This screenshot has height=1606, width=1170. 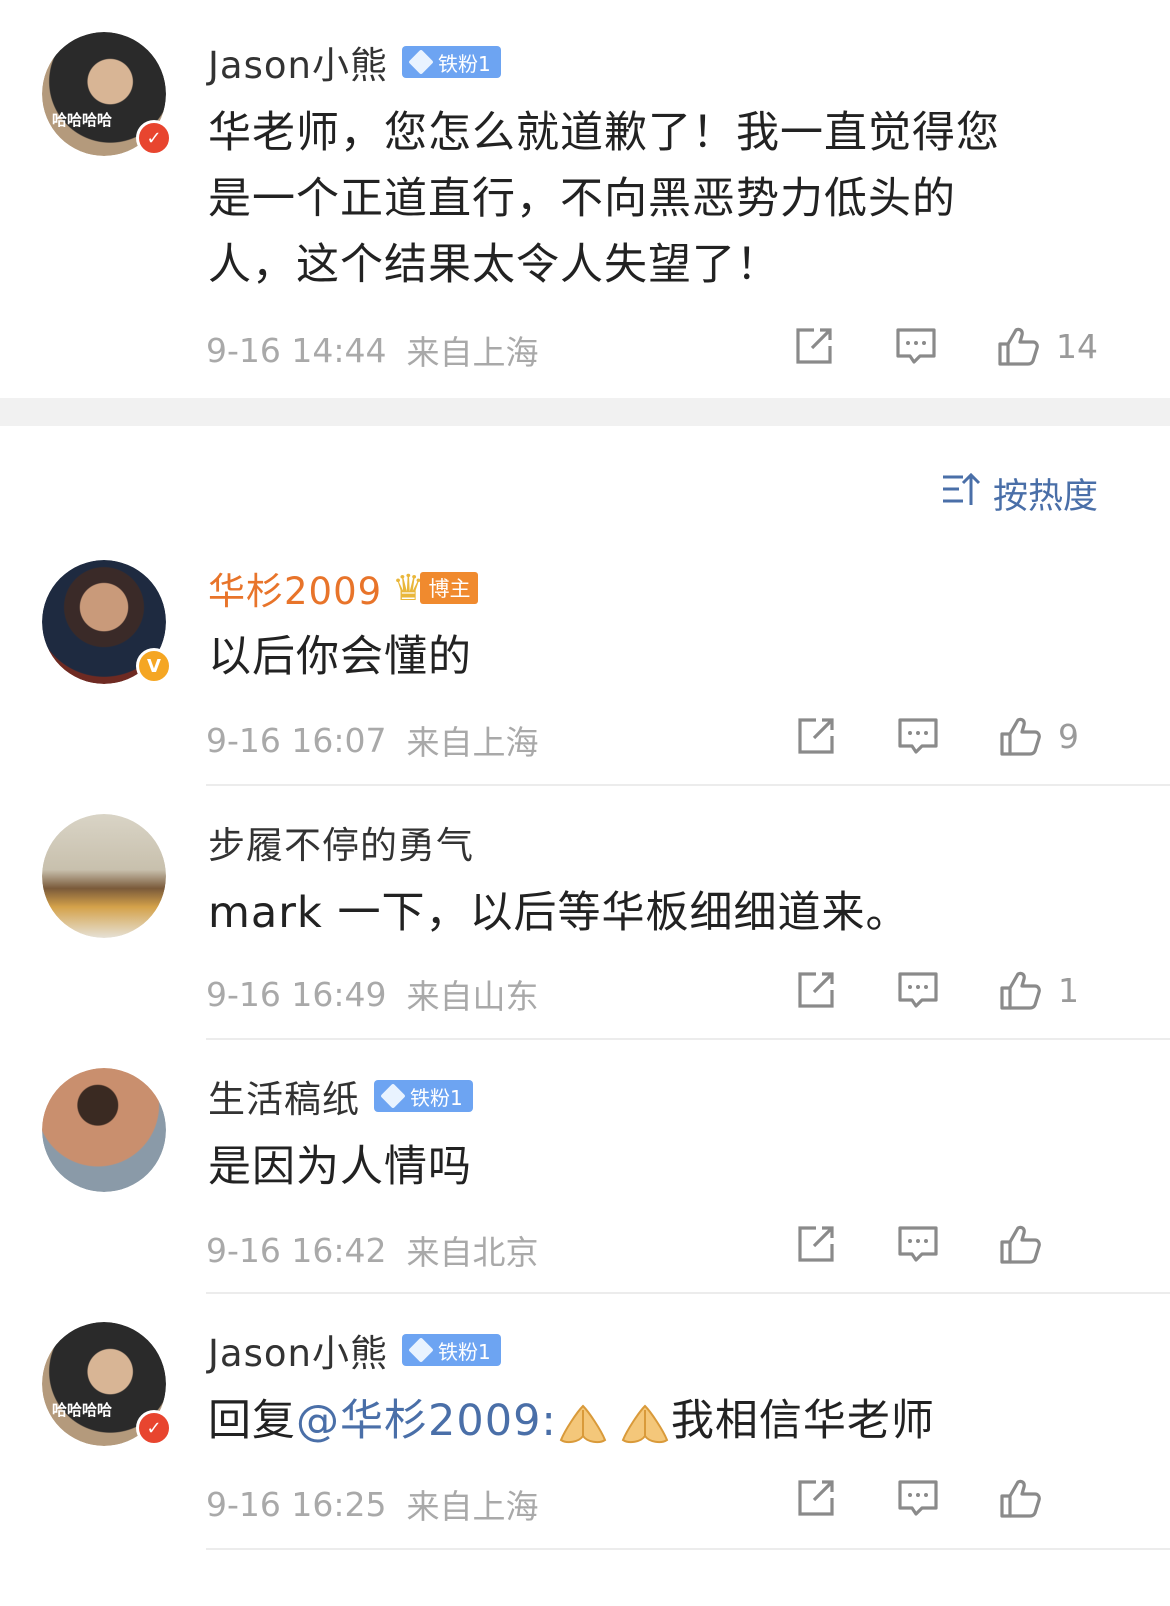 What do you see at coordinates (252, 1421) in the screenshot?
I see `reply-prefix: 回复` at bounding box center [252, 1421].